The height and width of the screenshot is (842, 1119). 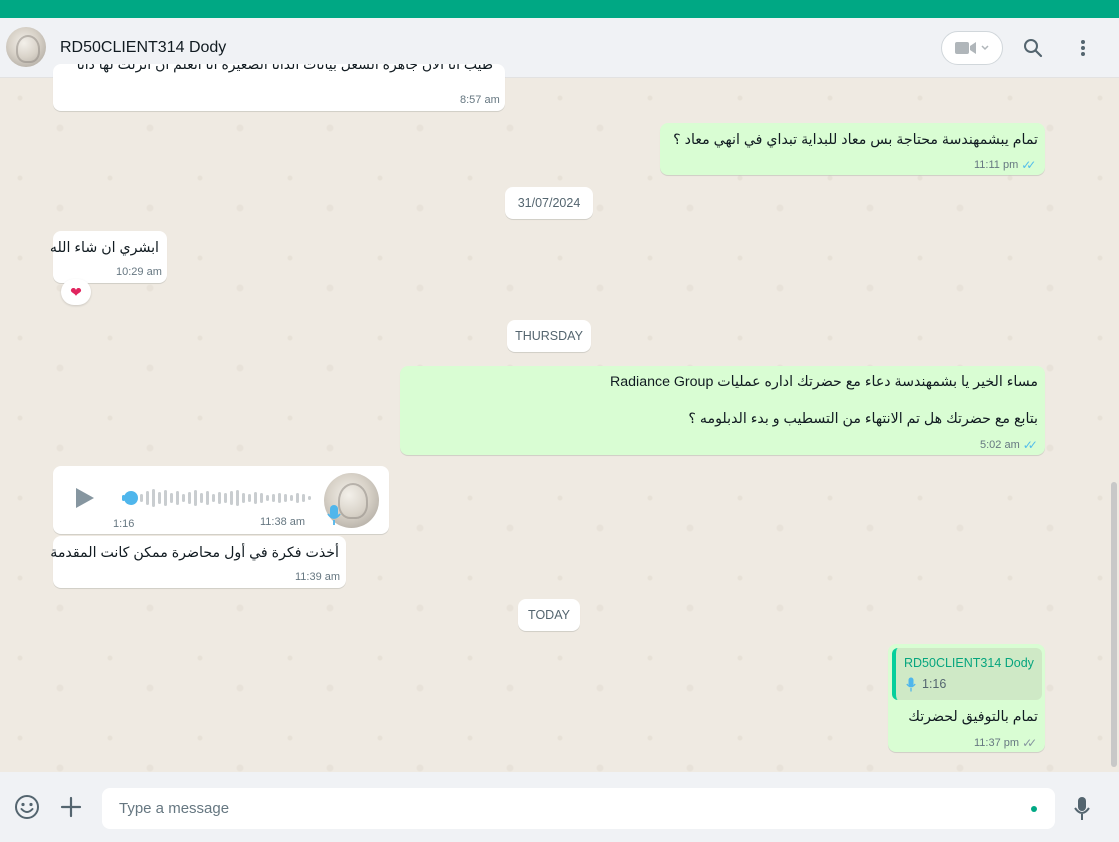 What do you see at coordinates (71, 807) in the screenshot?
I see `attach-plus-icon` at bounding box center [71, 807].